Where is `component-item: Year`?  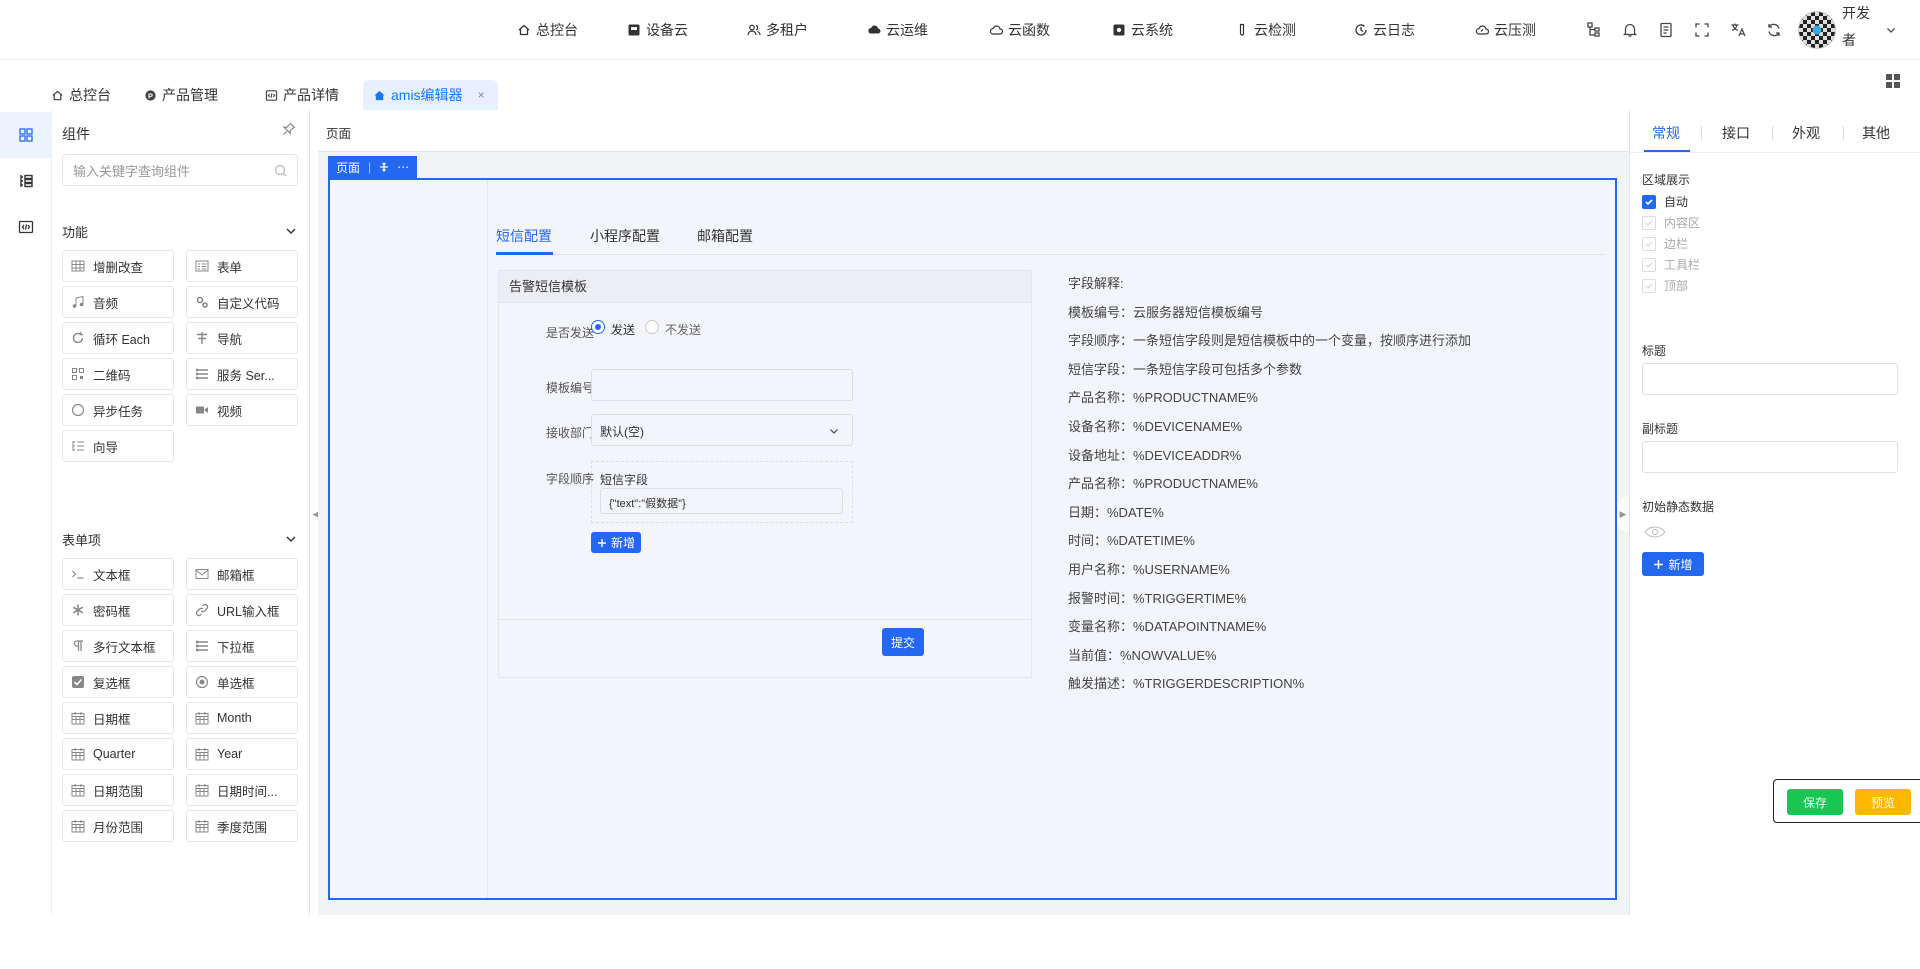
component-item: Year is located at coordinates (242, 754).